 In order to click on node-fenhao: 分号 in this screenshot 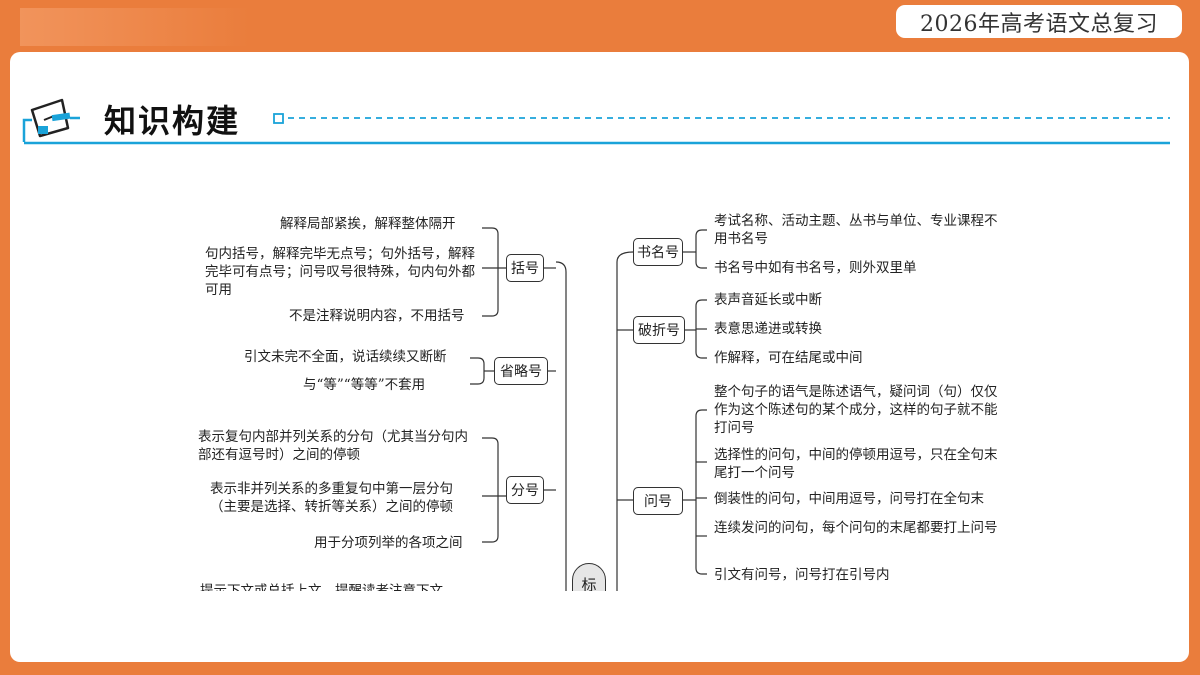, I will do `click(525, 490)`.